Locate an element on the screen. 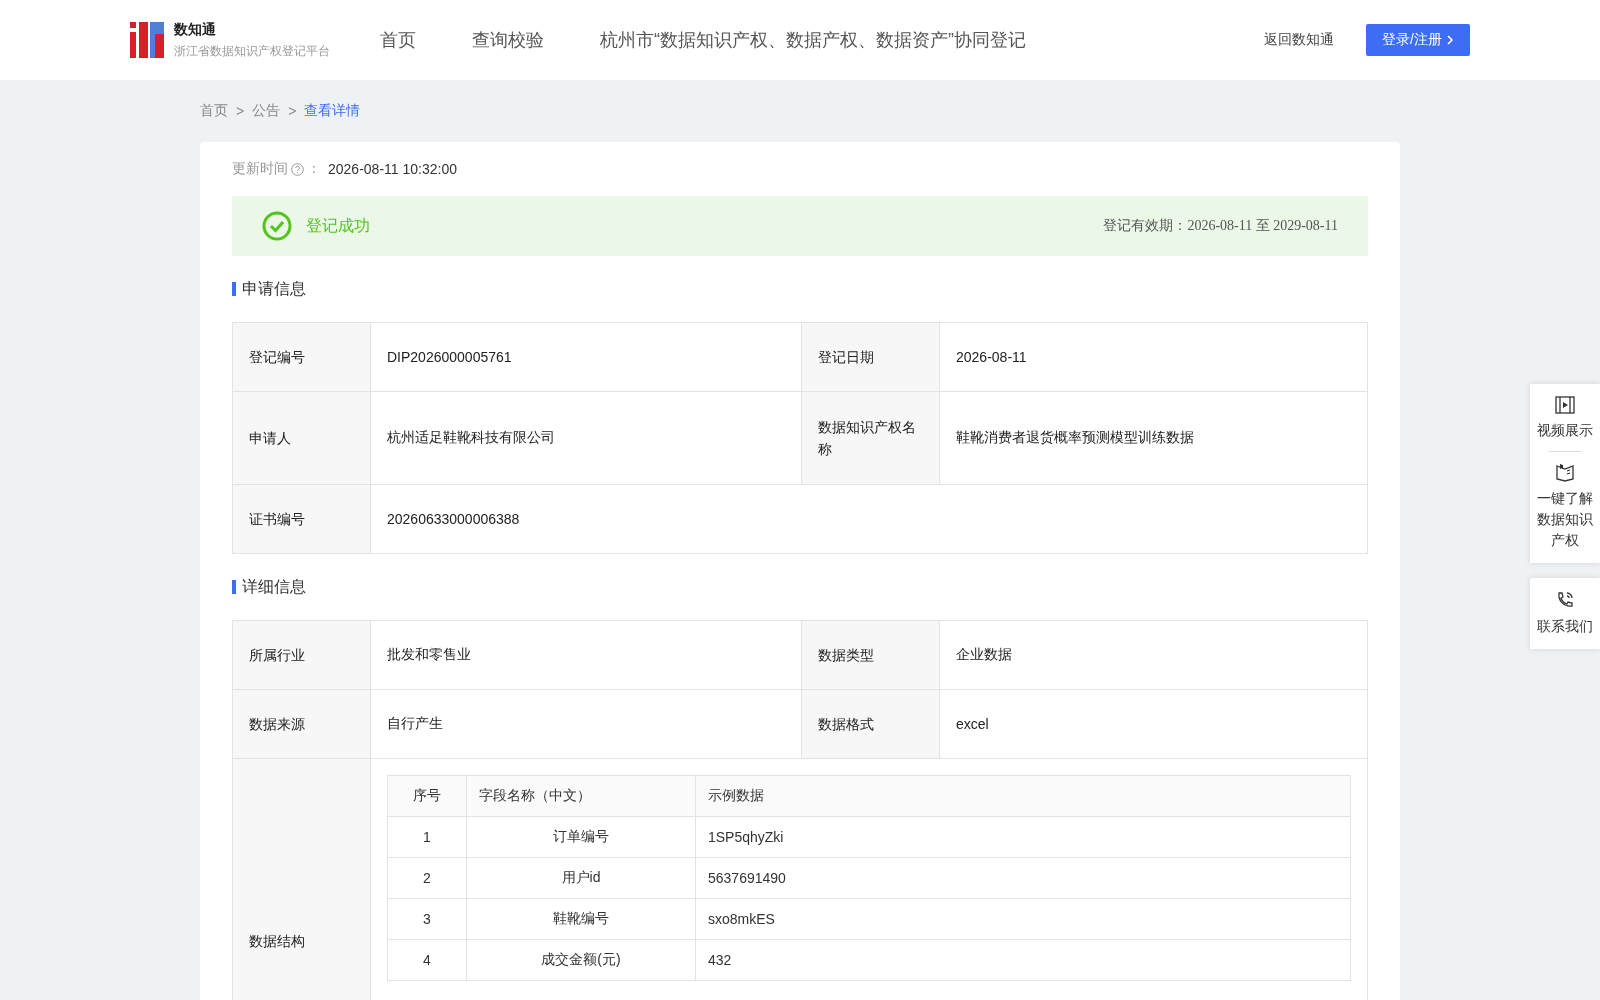 This screenshot has height=1000, width=1600. table-cell: 订单编号 is located at coordinates (581, 837).